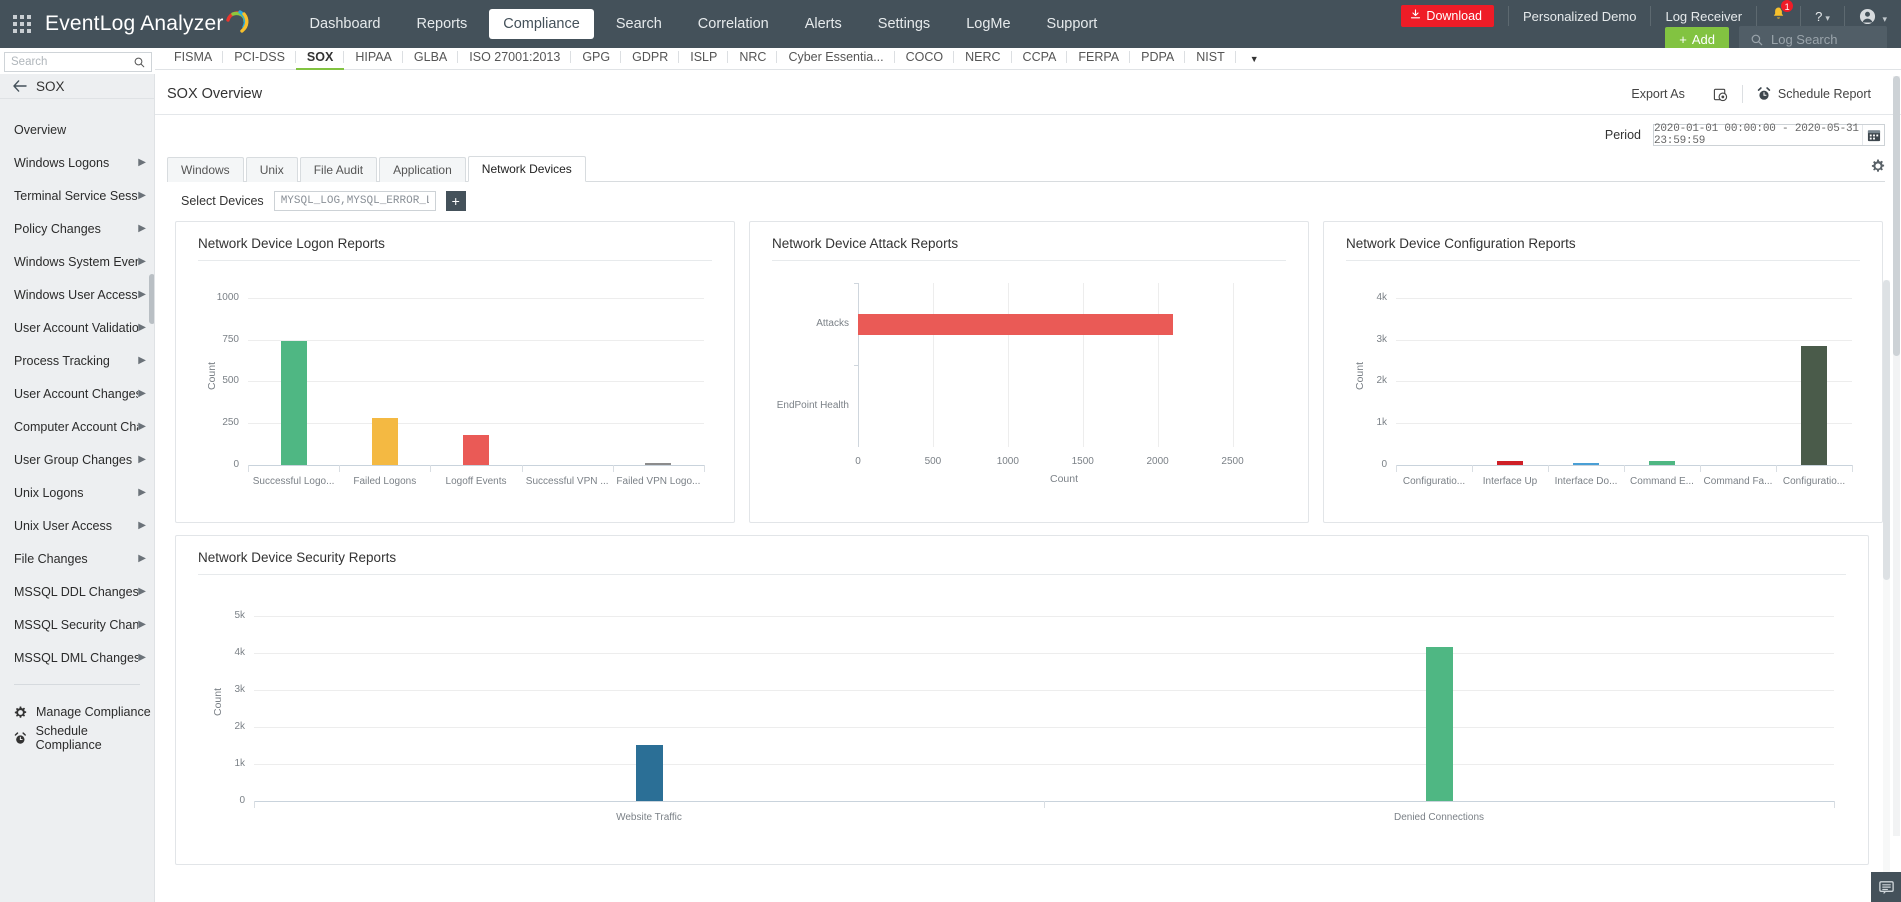  I want to click on nav-item-search: Search, so click(639, 24).